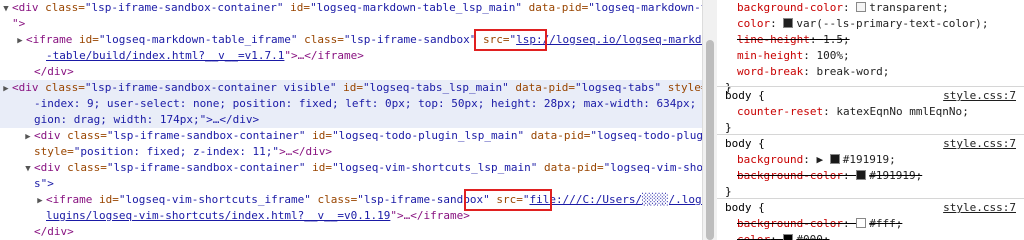 Image resolution: width=1024 pixels, height=240 pixels. I want to click on prop-name: counter-reset, so click(780, 111).